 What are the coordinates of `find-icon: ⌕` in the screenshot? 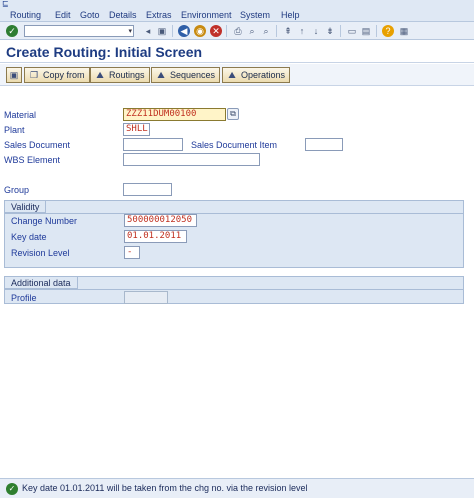 It's located at (252, 31).